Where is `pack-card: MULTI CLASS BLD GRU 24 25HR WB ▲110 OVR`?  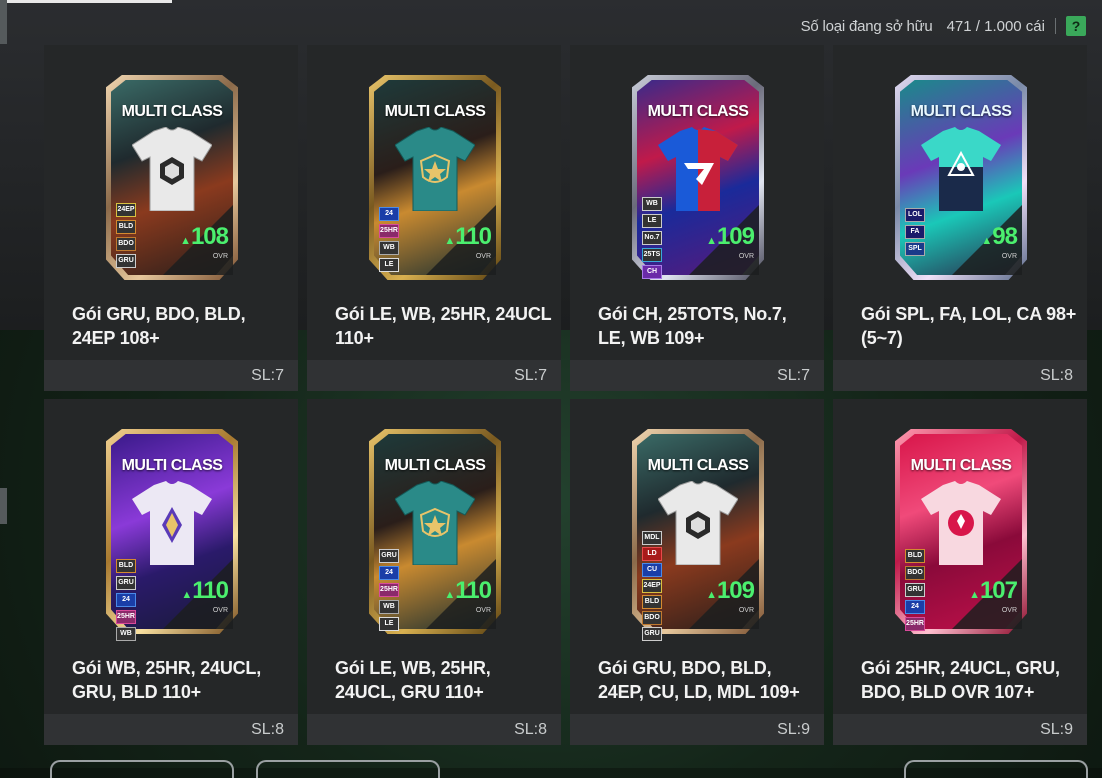
pack-card: MULTI CLASS BLD GRU 24 25HR WB ▲110 OVR is located at coordinates (172, 535).